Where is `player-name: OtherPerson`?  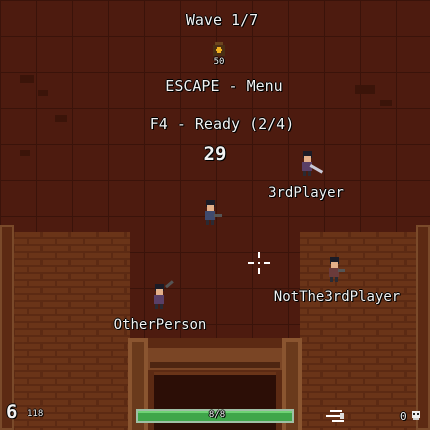 player-name: OtherPerson is located at coordinates (160, 325).